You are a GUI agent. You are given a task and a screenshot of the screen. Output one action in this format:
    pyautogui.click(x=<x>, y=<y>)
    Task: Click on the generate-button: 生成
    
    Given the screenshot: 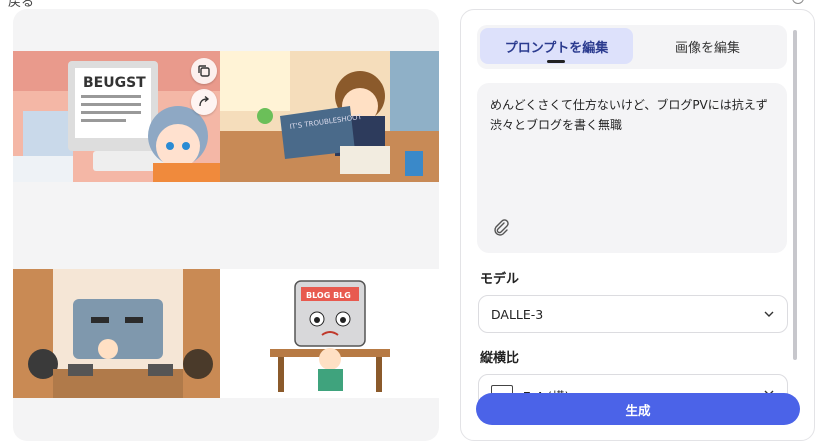 What is the action you would take?
    pyautogui.click(x=638, y=409)
    